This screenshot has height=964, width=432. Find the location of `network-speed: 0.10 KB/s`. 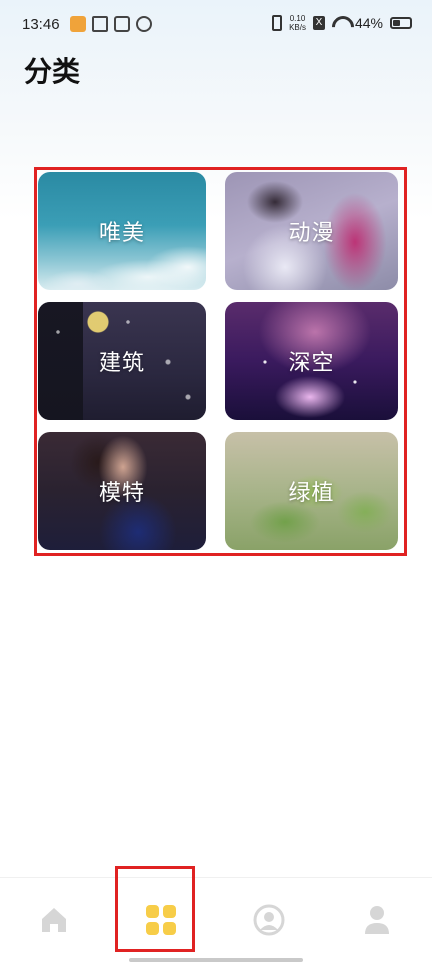

network-speed: 0.10 KB/s is located at coordinates (297, 23).